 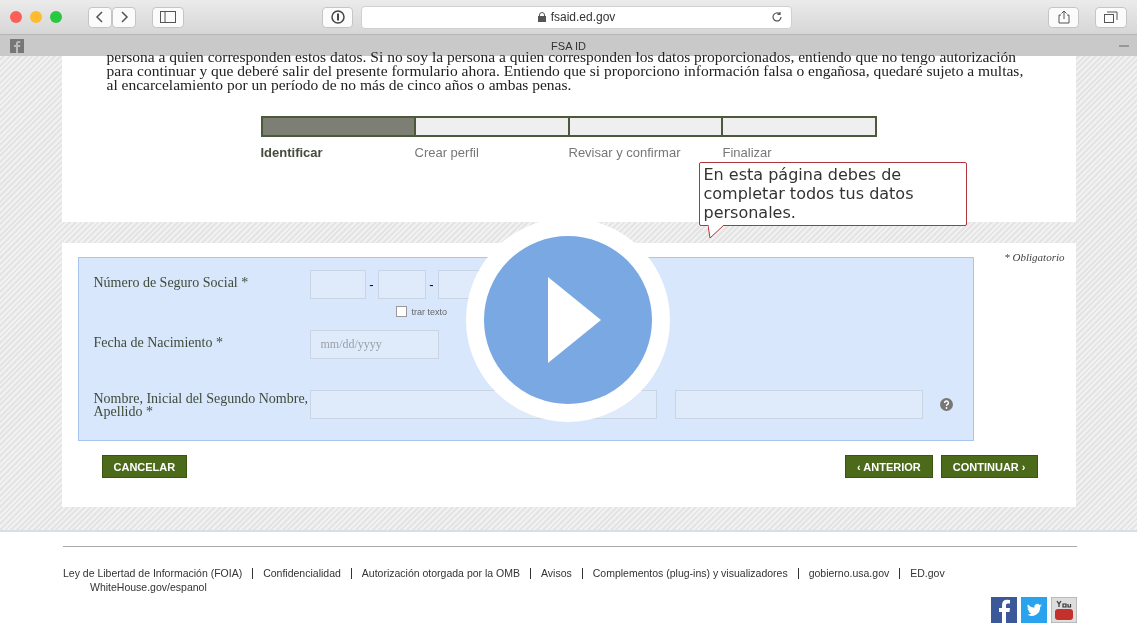 What do you see at coordinates (565, 71) in the screenshot?
I see `consent-paragraph: persona a quien corresponden estos datos. Si no soy la persona a quien corresponden los datos proporcionados, entiendo que no tengo autorización para continuar y que deberé salir del presente formulario ahora. Entiendo que si proporciono información falsa o engañosa, quedaré sujeto a multas, al encarcelamiento por un período de no más de cinco años o ambas penas.` at bounding box center [565, 71].